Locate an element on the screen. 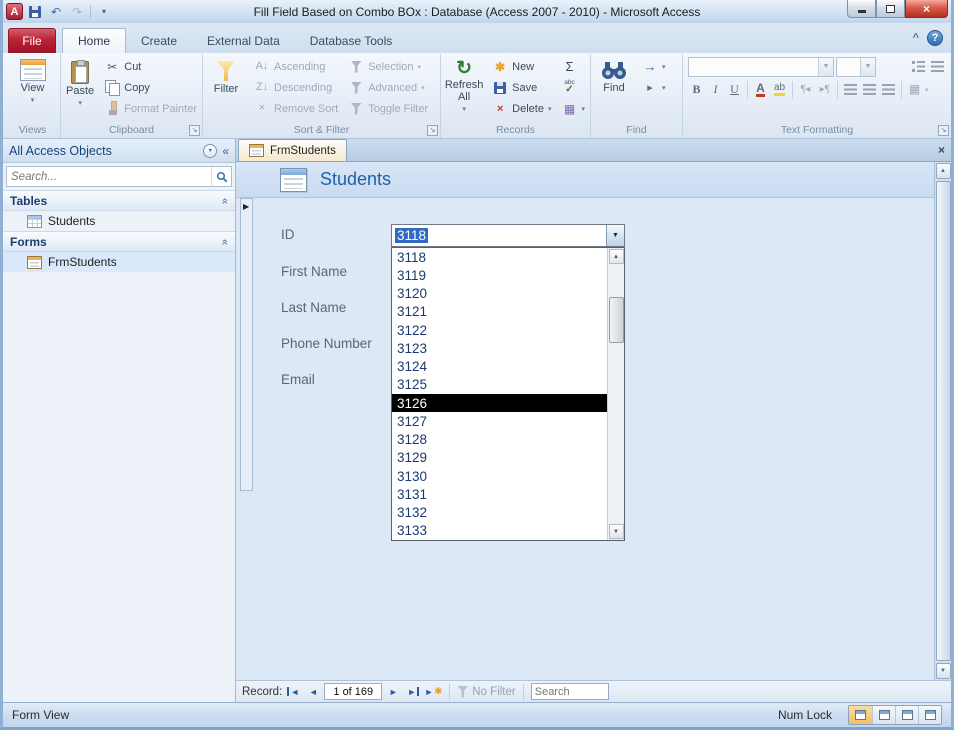  dropdown-scroll-down-icon: ▼ is located at coordinates (616, 531).